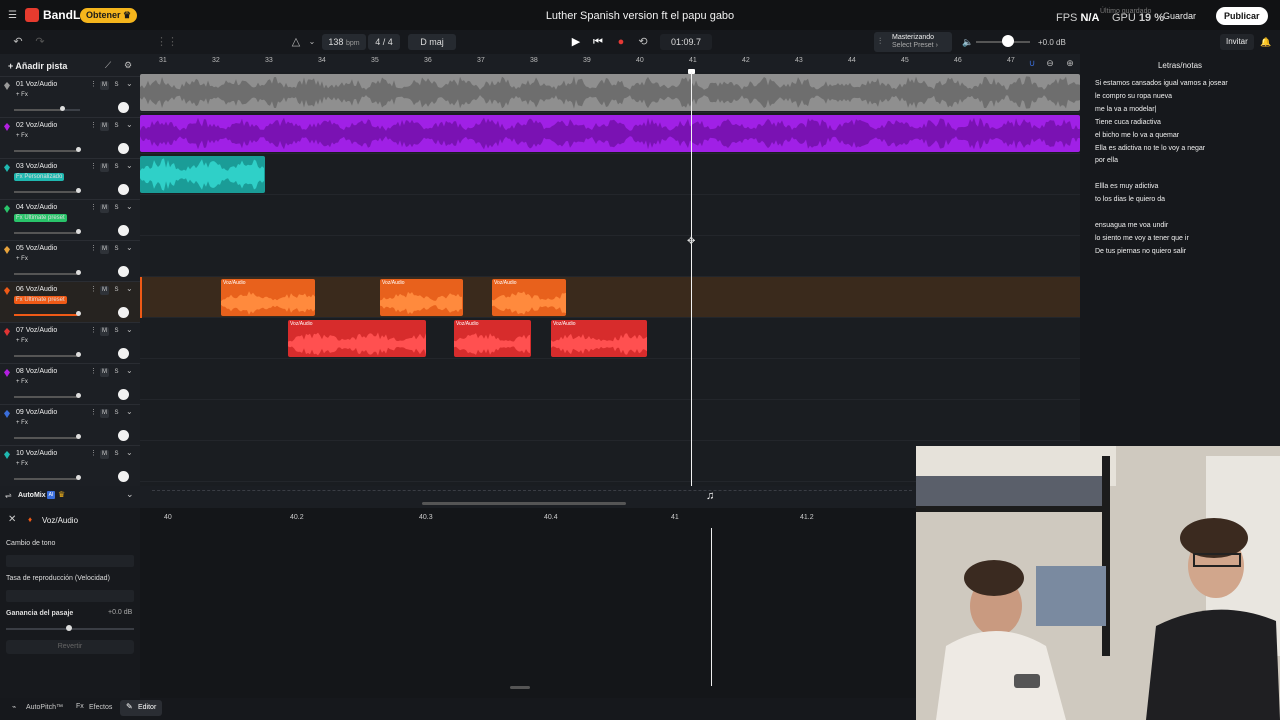 This screenshot has height=720, width=1280. I want to click on track-name: 01 Voz/Audio, so click(36, 84).